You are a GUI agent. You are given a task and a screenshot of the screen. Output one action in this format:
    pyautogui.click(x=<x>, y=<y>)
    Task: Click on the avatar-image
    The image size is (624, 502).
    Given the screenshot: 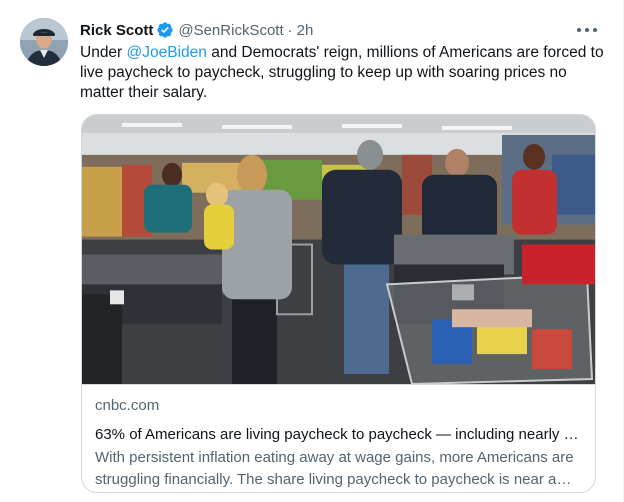 What is the action you would take?
    pyautogui.click(x=44, y=42)
    